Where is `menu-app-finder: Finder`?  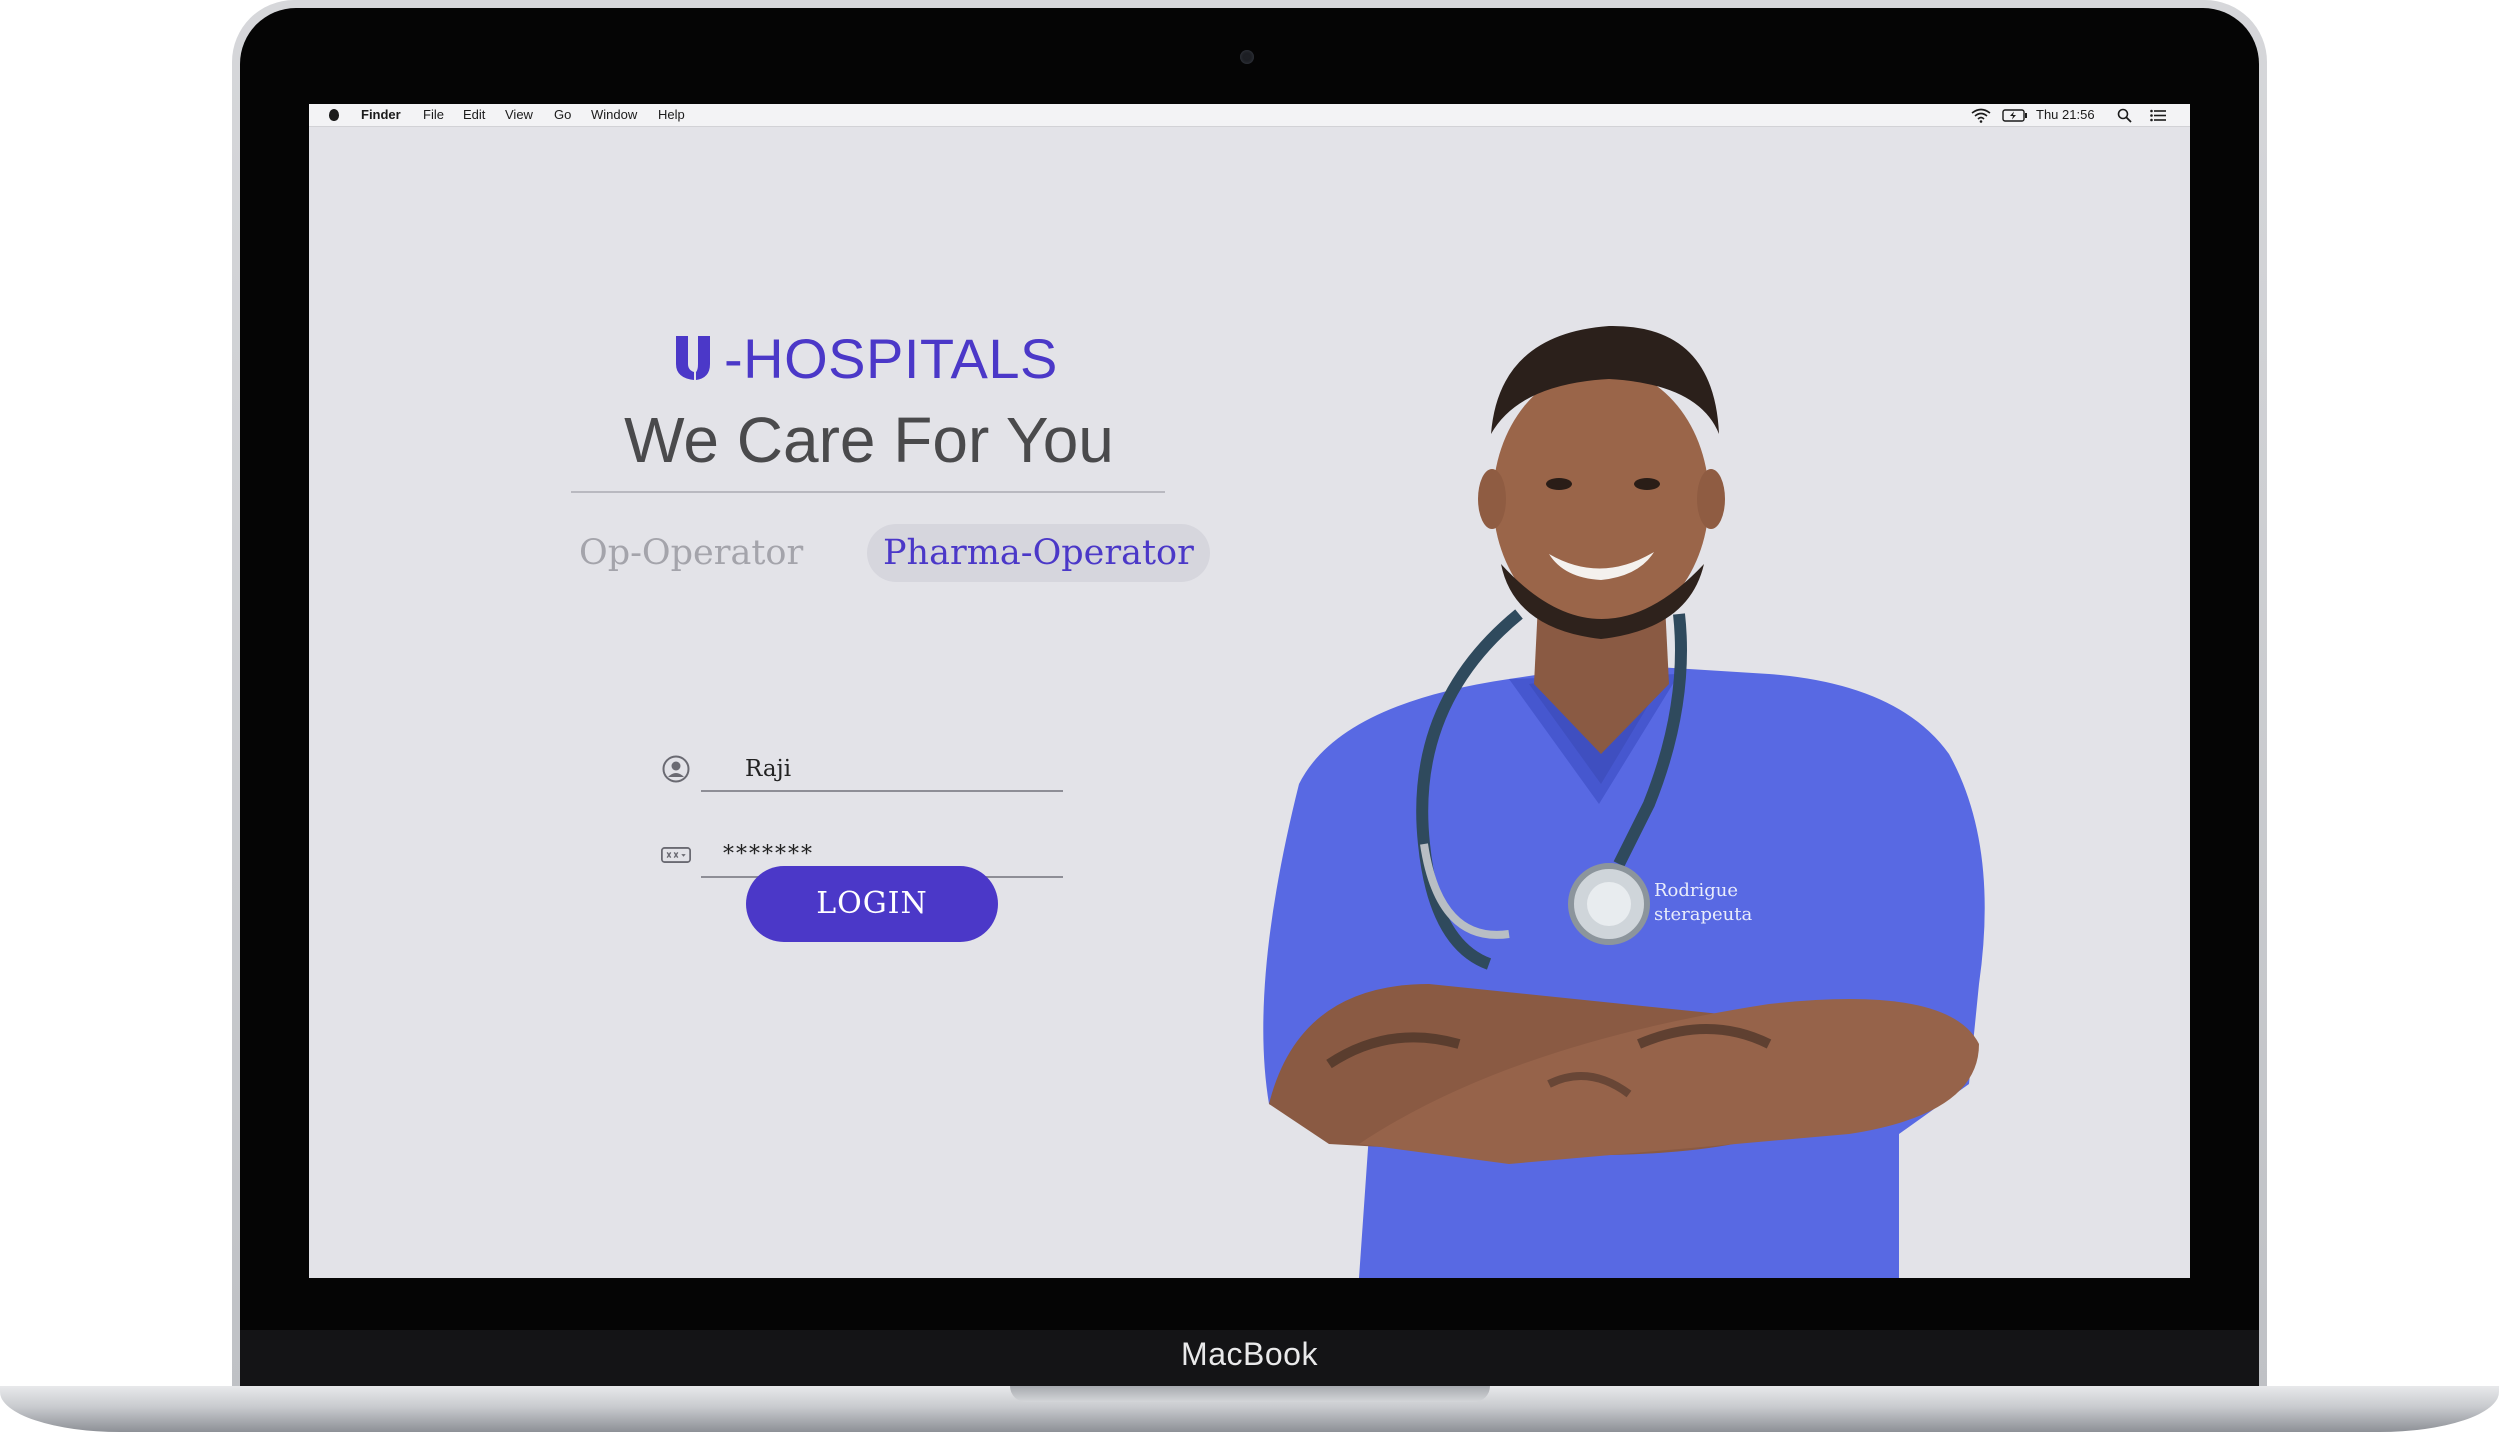 menu-app-finder: Finder is located at coordinates (381, 115).